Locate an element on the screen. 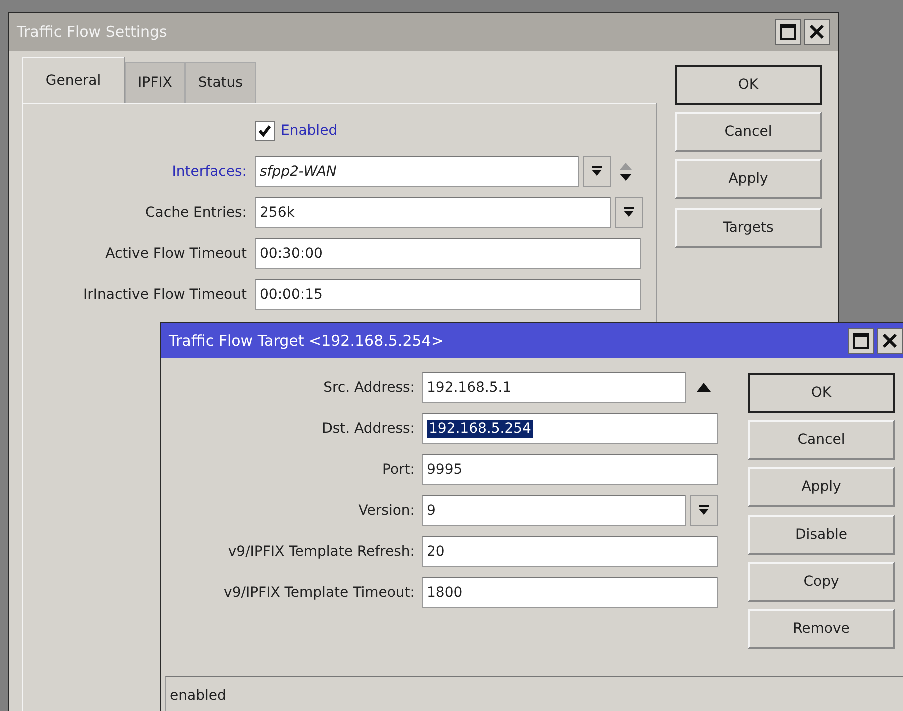 This screenshot has width=903, height=711. field-label: IrInactive Flow Timeout is located at coordinates (165, 294).